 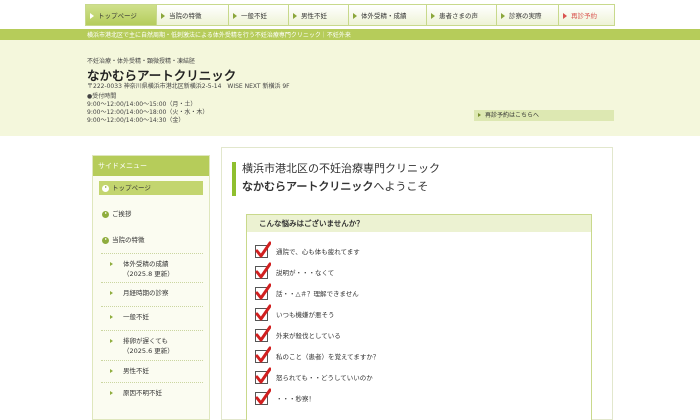 I want to click on nav-item-general-infertility: 一般不妊, so click(x=259, y=15).